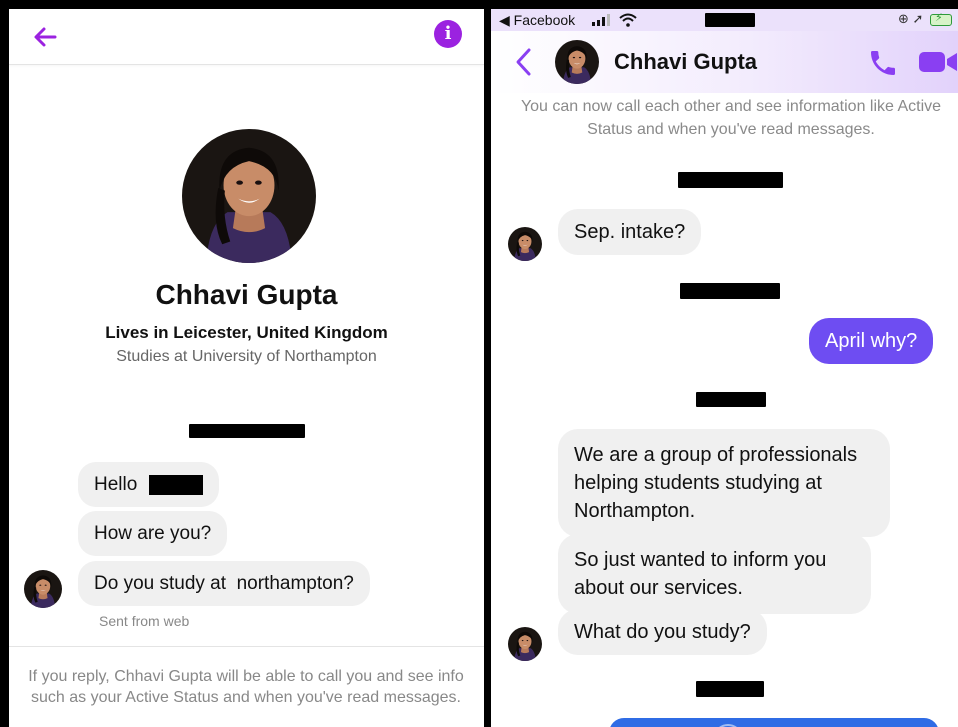 The width and height of the screenshot is (958, 727). What do you see at coordinates (246, 294) in the screenshot?
I see `profile-name: Chhavi Gupta` at bounding box center [246, 294].